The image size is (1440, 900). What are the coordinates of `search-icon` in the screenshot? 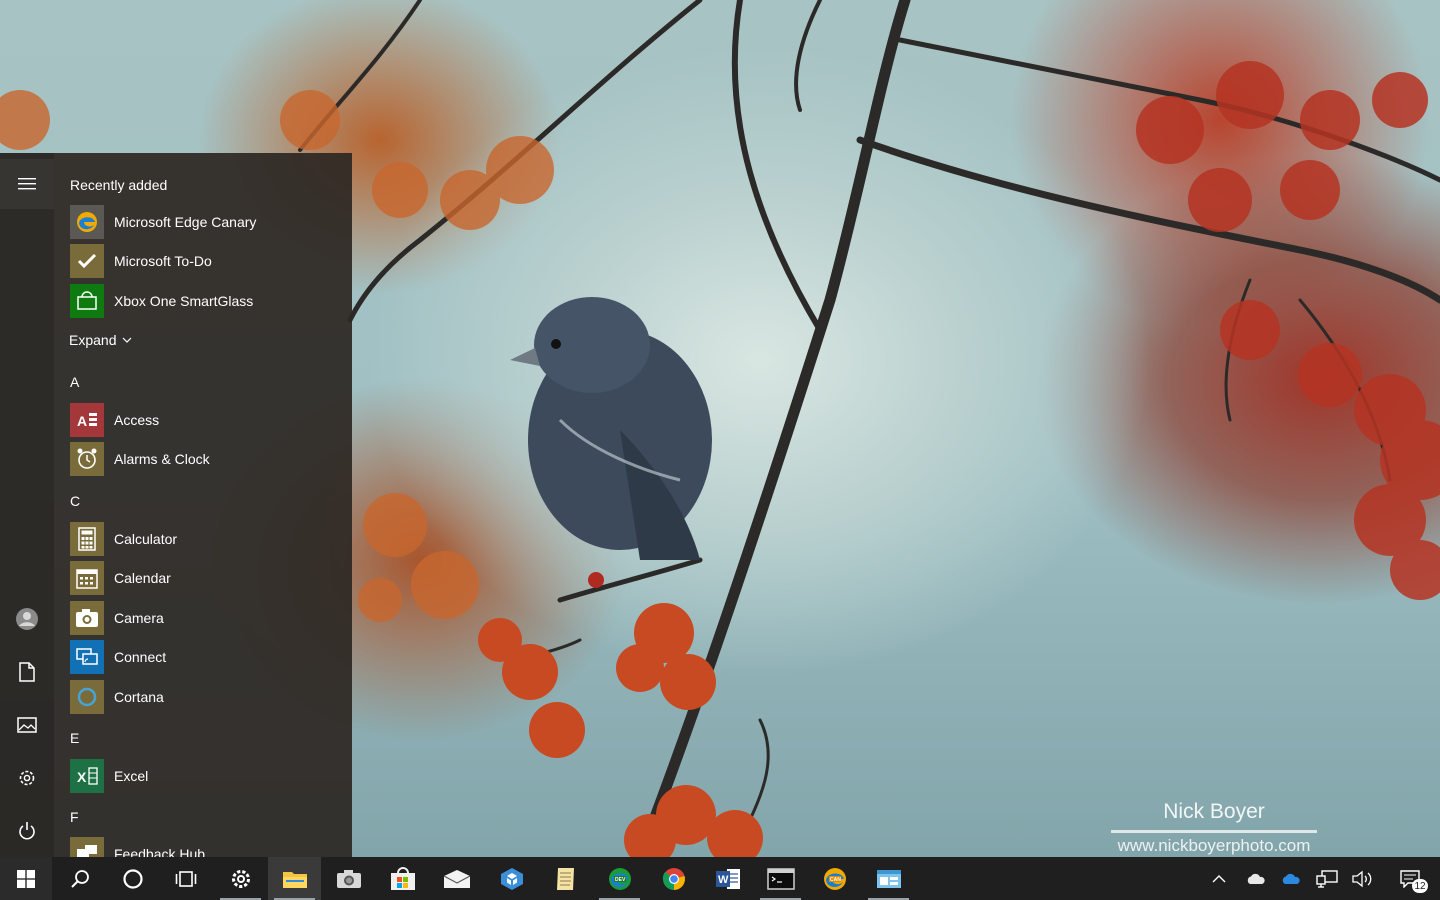 It's located at (79, 878).